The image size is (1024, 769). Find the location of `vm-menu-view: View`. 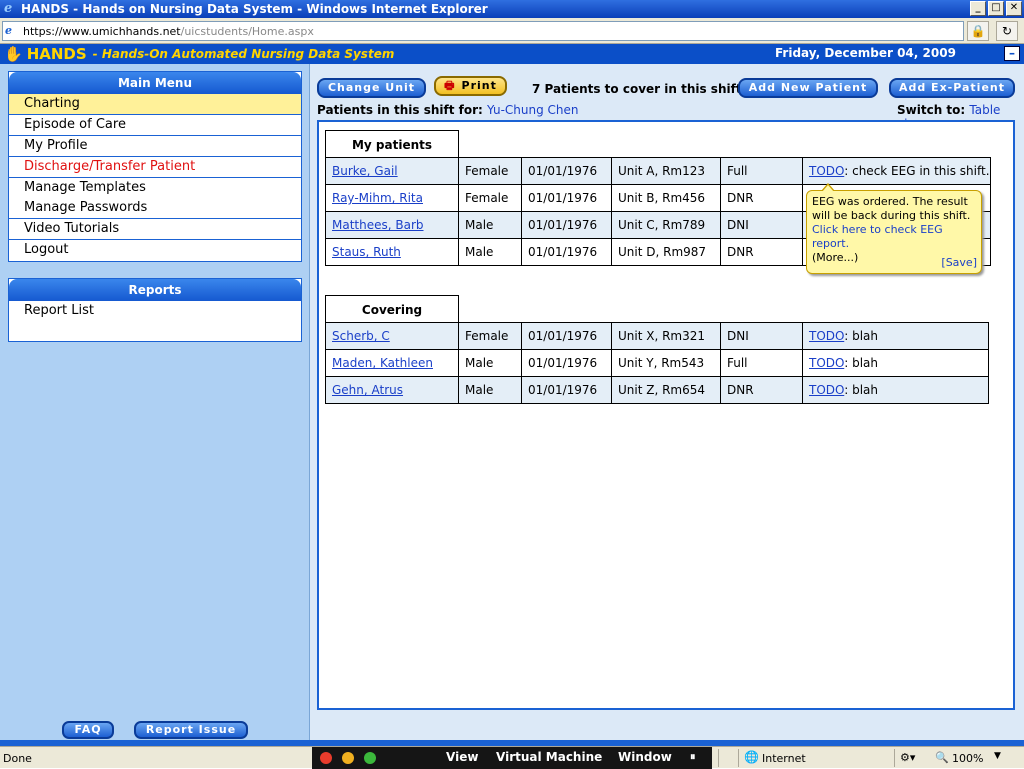

vm-menu-view: View is located at coordinates (462, 757).